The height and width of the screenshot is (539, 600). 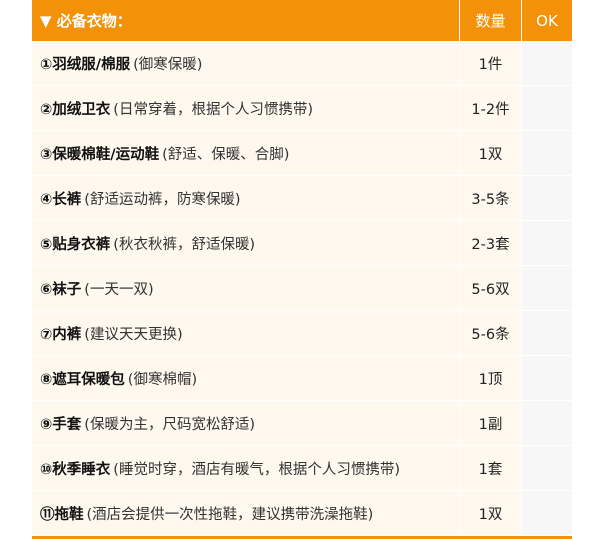 I want to click on item-quantity: 1套, so click(x=490, y=468).